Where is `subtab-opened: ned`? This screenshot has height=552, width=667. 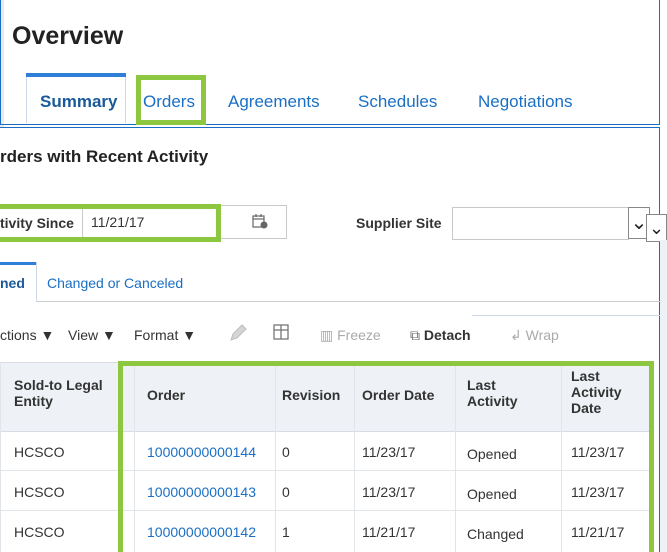
subtab-opened: ned is located at coordinates (12, 283).